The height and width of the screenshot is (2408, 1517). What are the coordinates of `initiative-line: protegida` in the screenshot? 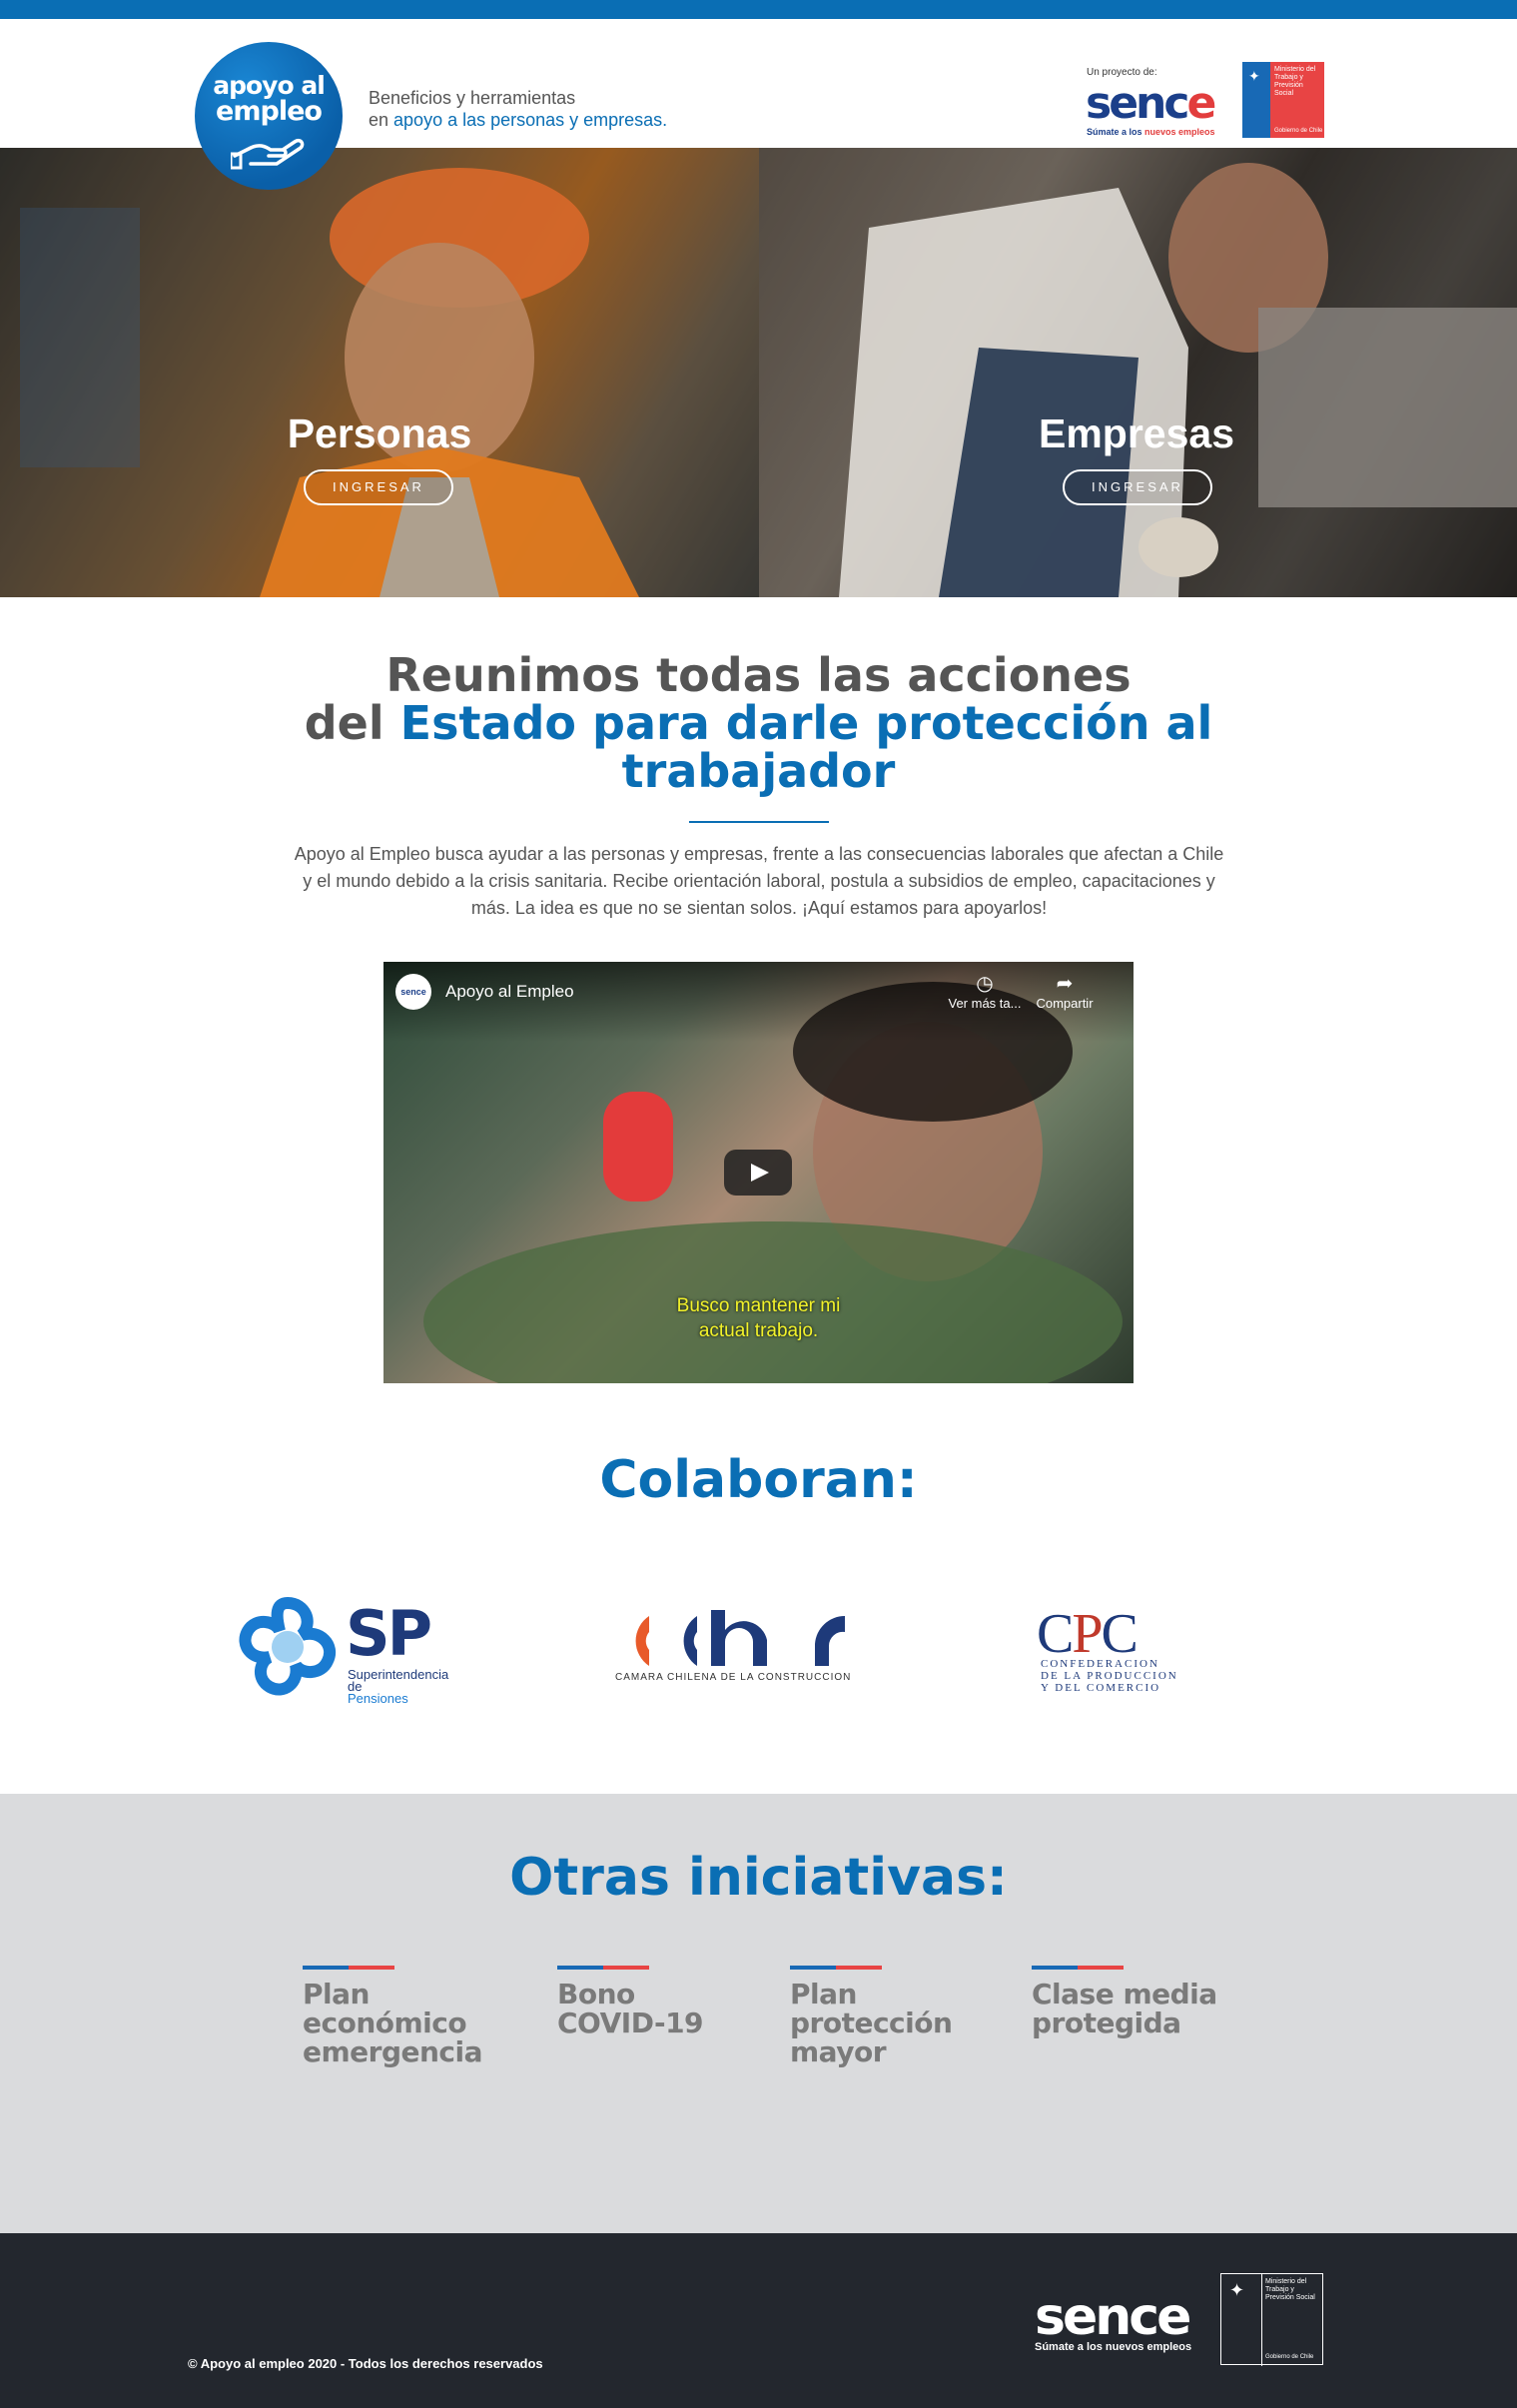 It's located at (1106, 2023).